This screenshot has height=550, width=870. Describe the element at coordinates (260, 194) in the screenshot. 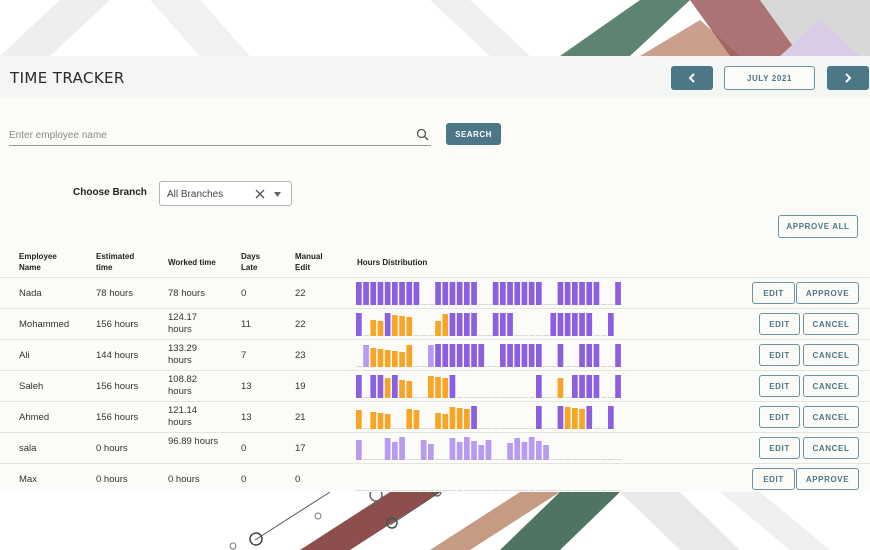

I see `clear-icon` at that location.